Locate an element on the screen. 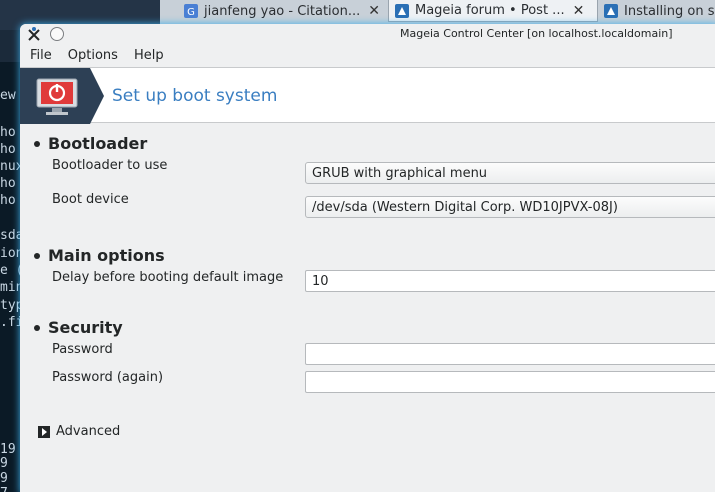  menubar: File Options Help is located at coordinates (367, 55).